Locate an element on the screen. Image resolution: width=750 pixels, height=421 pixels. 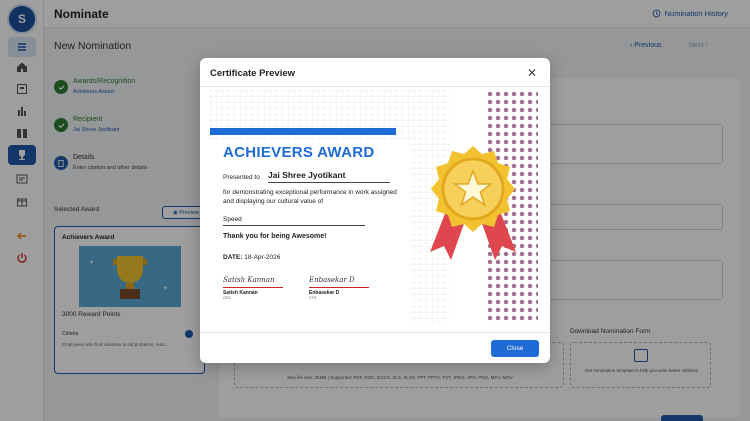
medal-icon is located at coordinates (473, 203).